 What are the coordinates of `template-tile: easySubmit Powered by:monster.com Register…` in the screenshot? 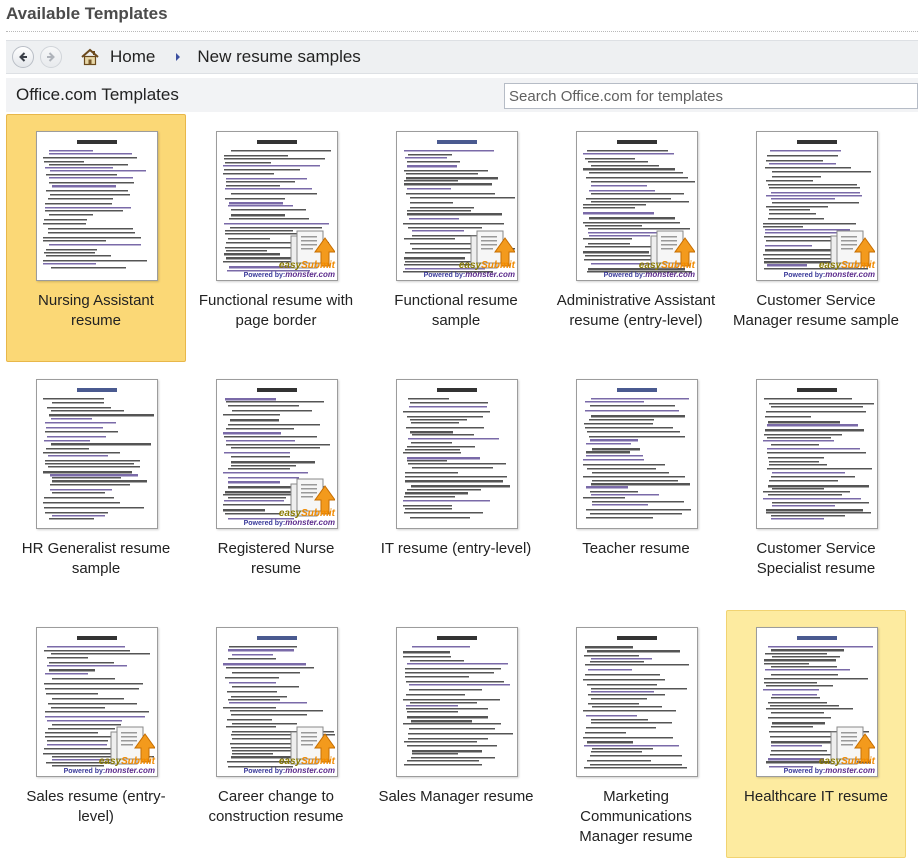 It's located at (276, 486).